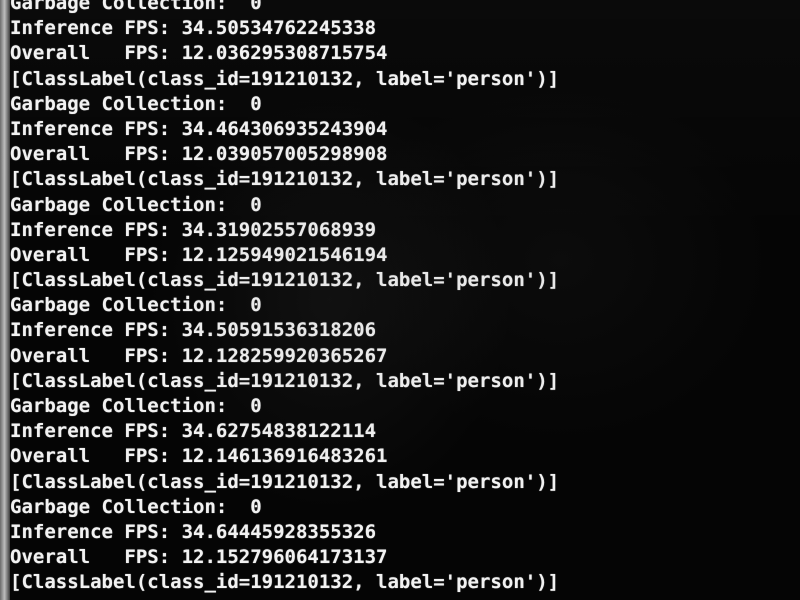  Describe the element at coordinates (199, 154) in the screenshot. I see `terminal-line: Overall FPS: 12.039057005298908` at that location.